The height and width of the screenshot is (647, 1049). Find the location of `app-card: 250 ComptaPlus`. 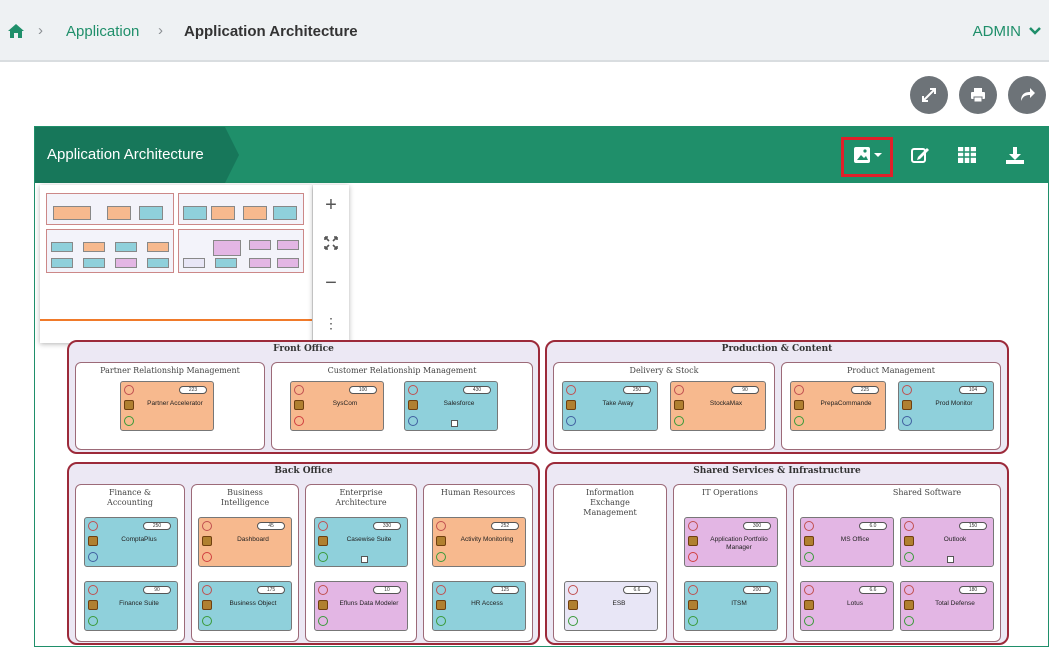

app-card: 250 ComptaPlus is located at coordinates (131, 542).